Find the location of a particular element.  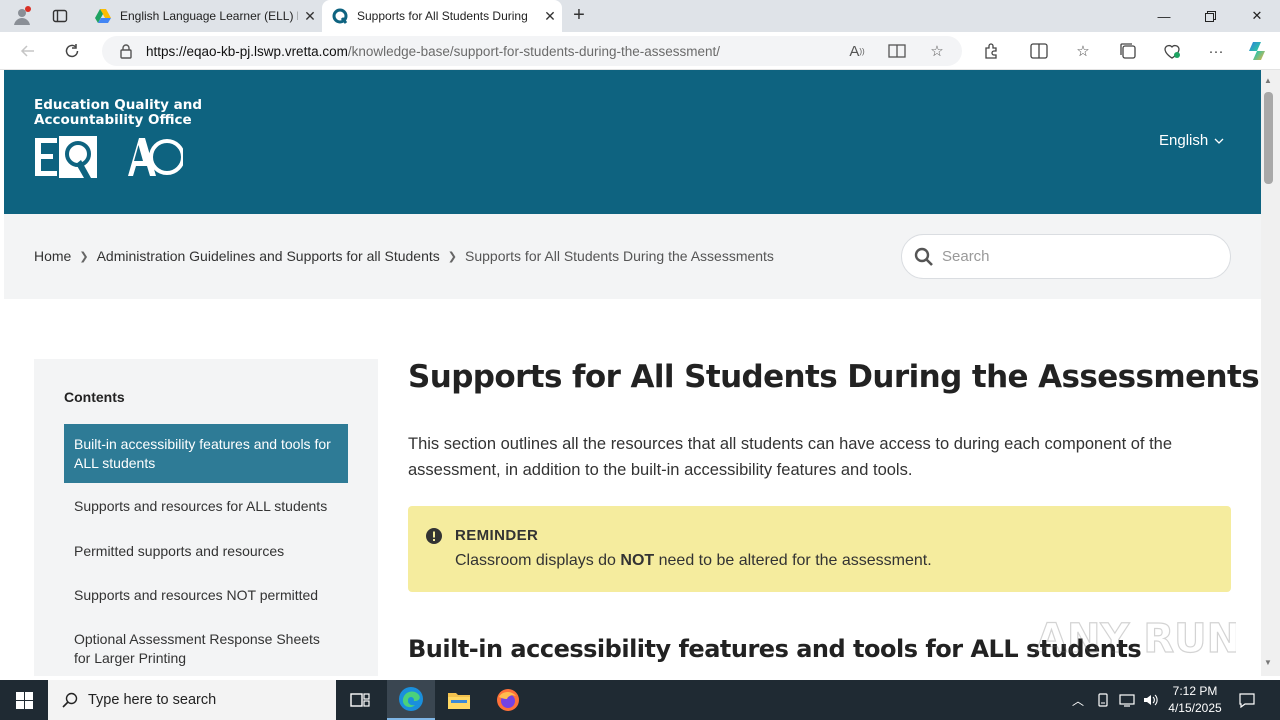

search-box is located at coordinates (1066, 256).